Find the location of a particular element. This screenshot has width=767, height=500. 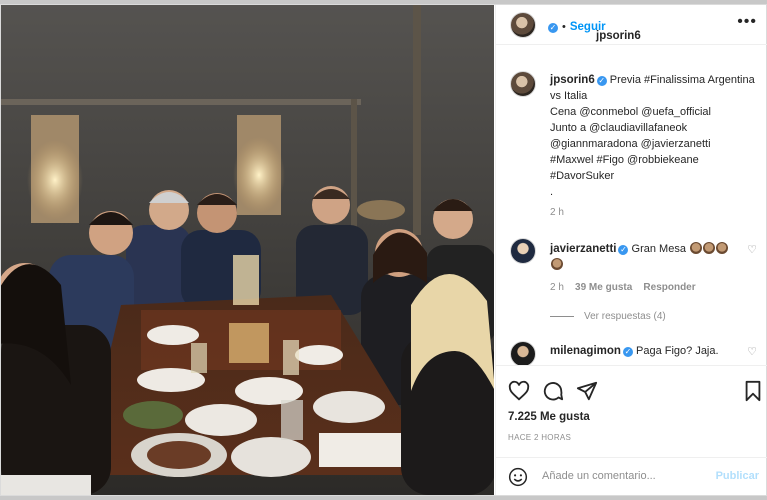

author-avatar is located at coordinates (523, 25).